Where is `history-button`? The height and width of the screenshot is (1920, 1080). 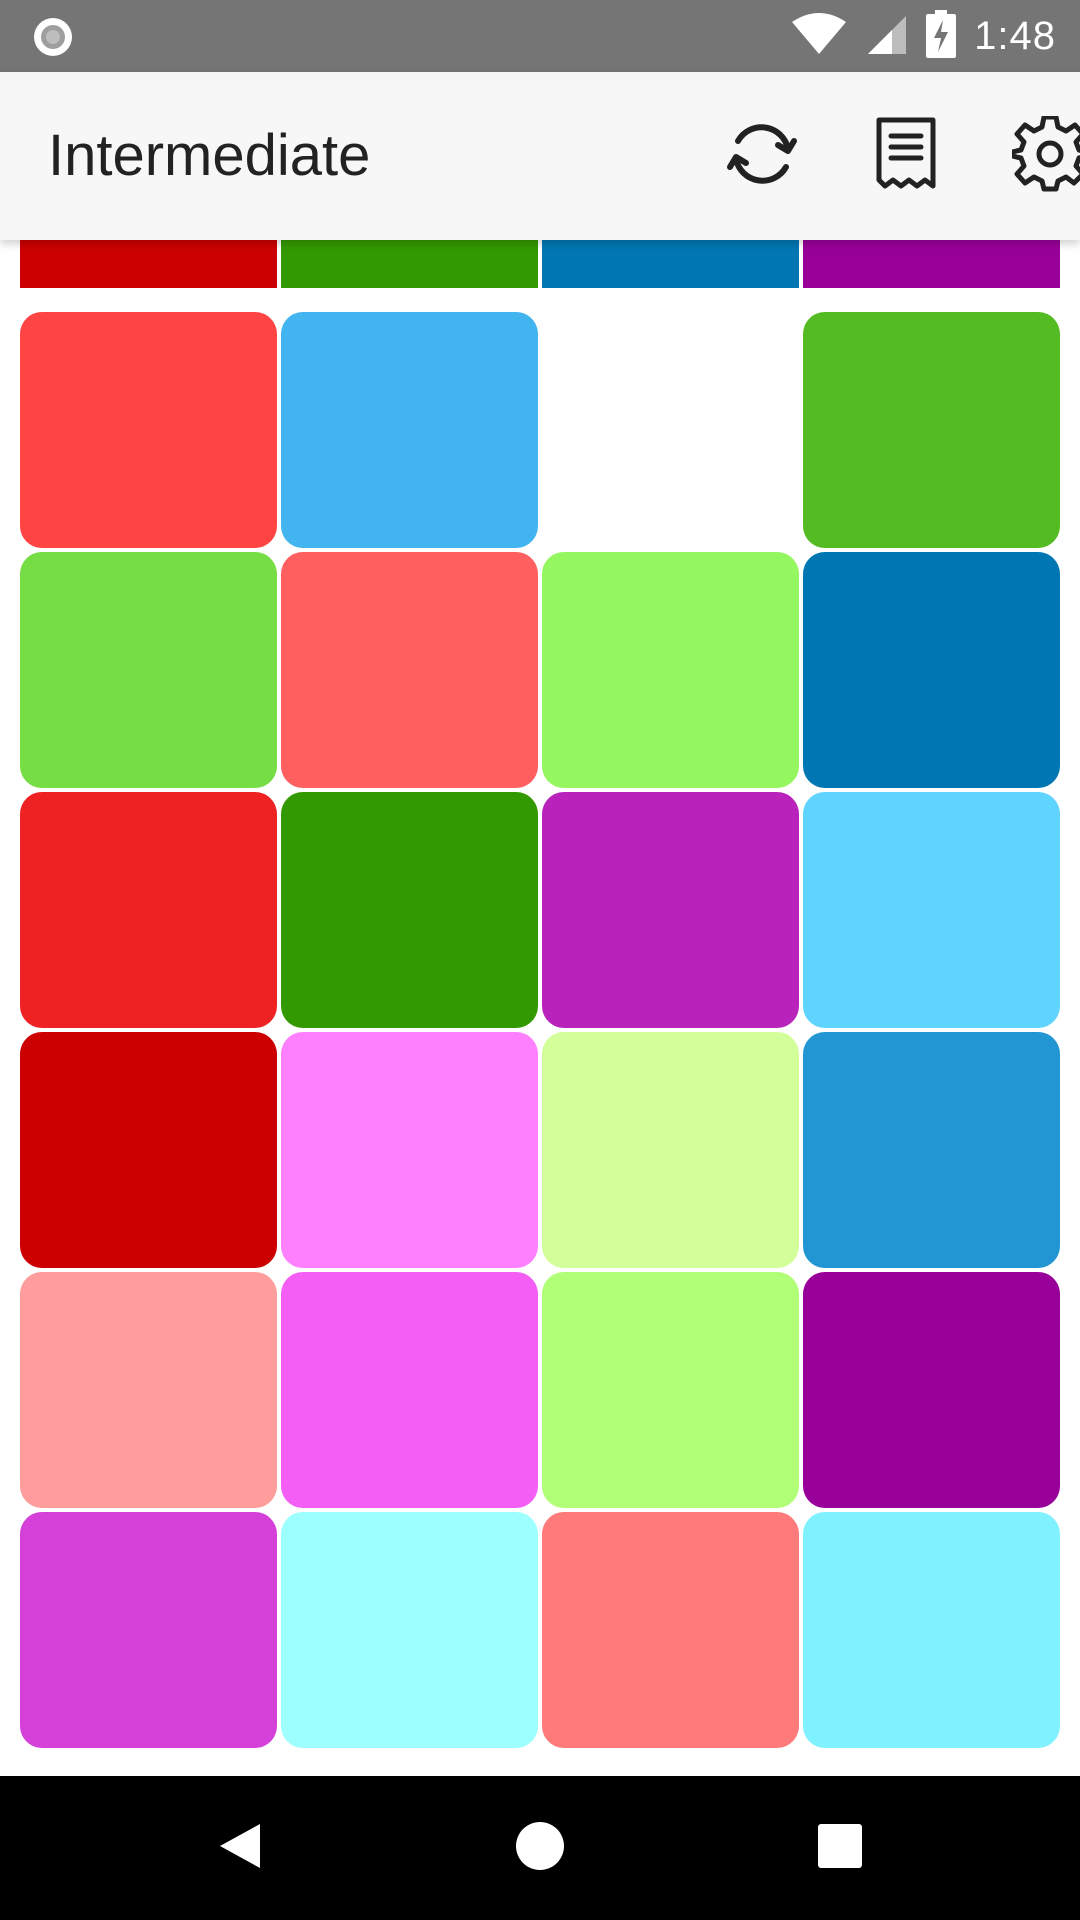
history-button is located at coordinates (906, 156).